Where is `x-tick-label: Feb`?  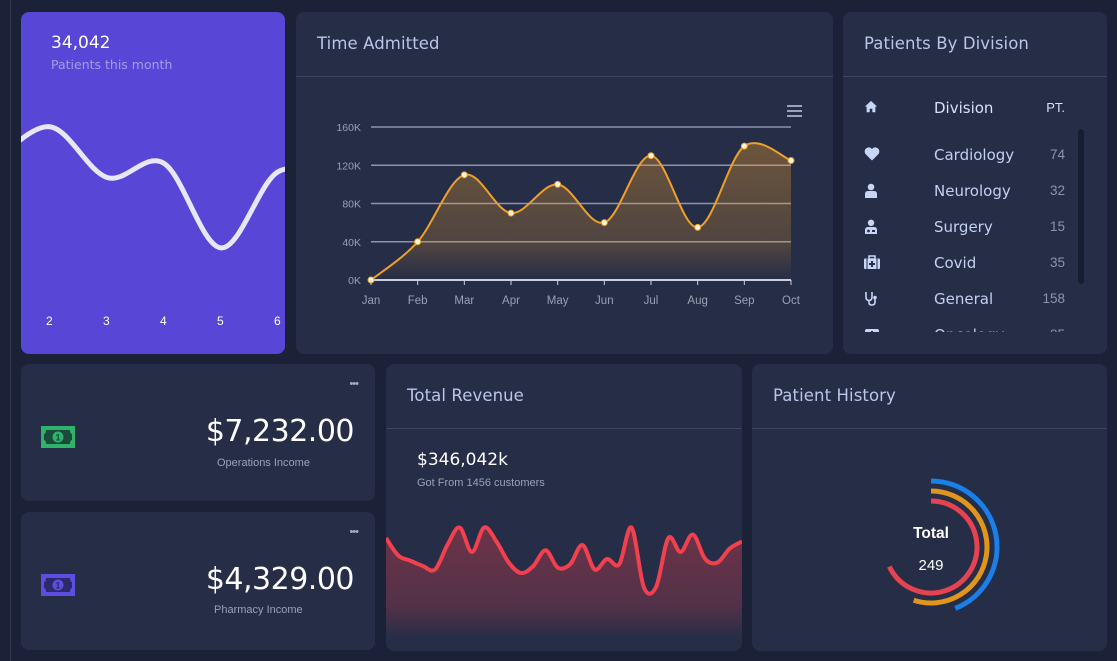 x-tick-label: Feb is located at coordinates (418, 301).